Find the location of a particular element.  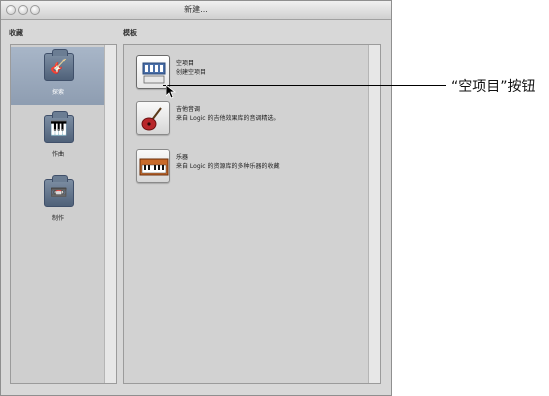

sidebar-item-produce: 📼 制作 is located at coordinates (58, 202).